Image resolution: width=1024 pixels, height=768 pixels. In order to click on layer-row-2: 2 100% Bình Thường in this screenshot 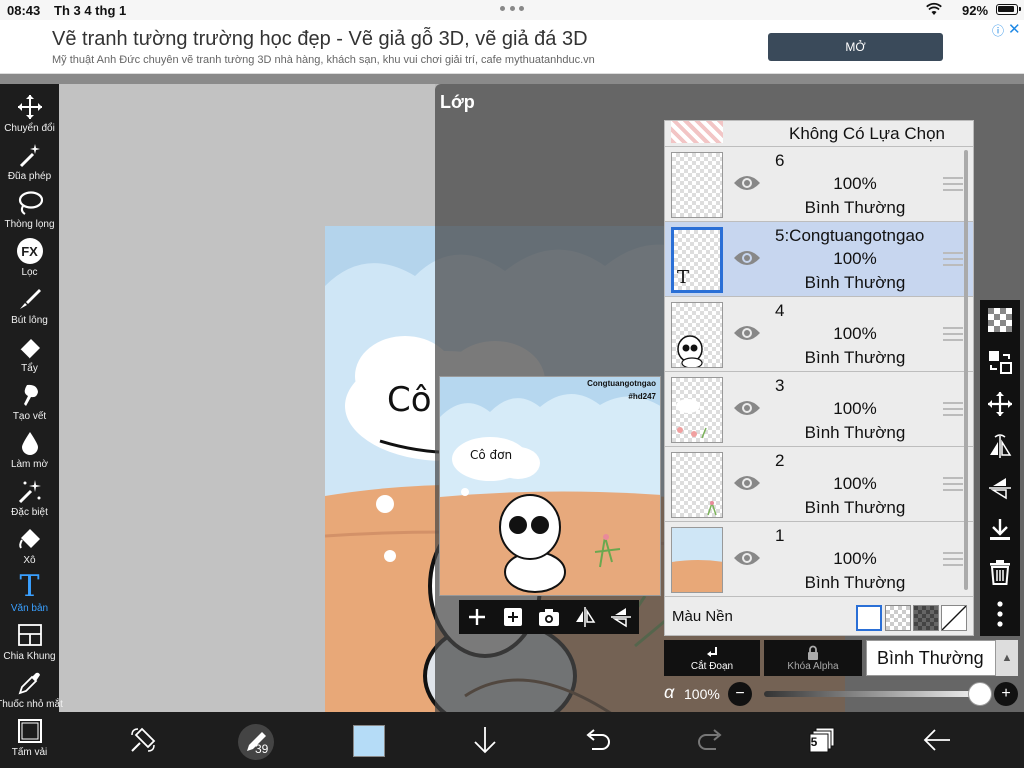, I will do `click(819, 484)`.